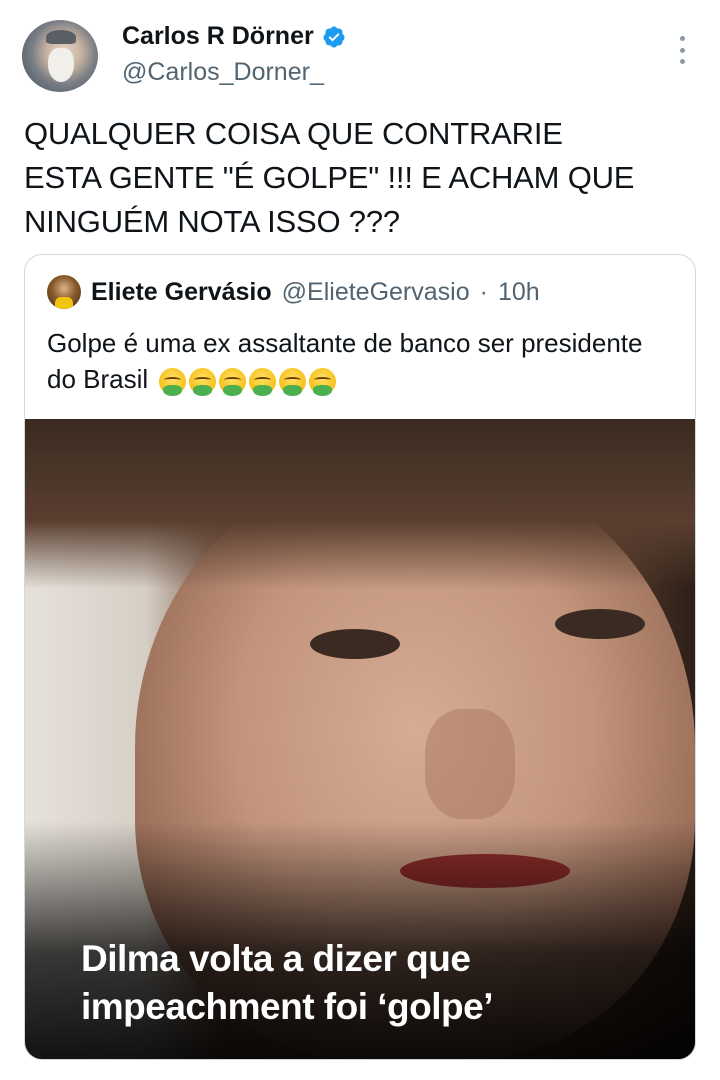 This screenshot has height=1080, width=720. Describe the element at coordinates (61, 37) in the screenshot. I see `avatar-cap` at that location.